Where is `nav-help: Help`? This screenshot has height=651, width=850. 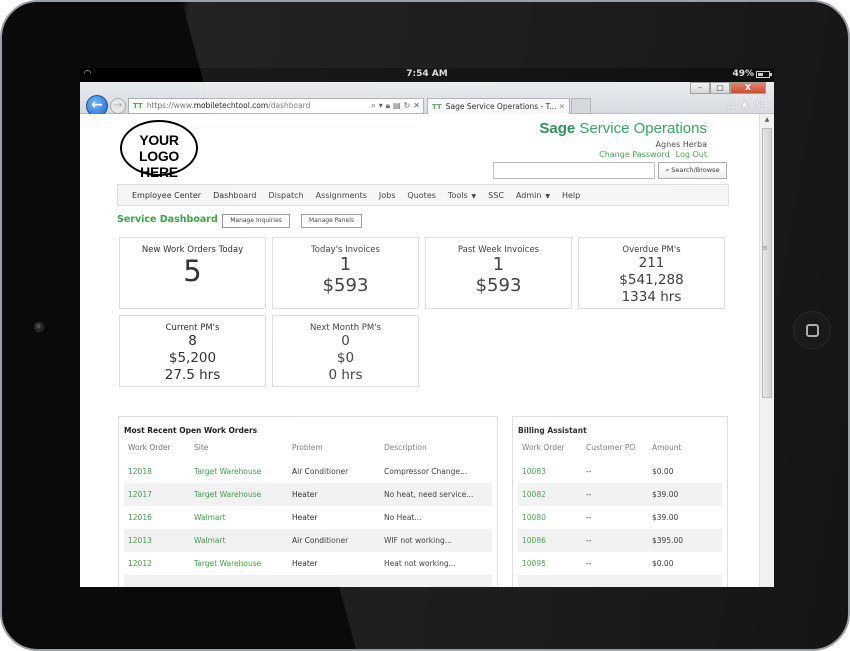 nav-help: Help is located at coordinates (571, 195).